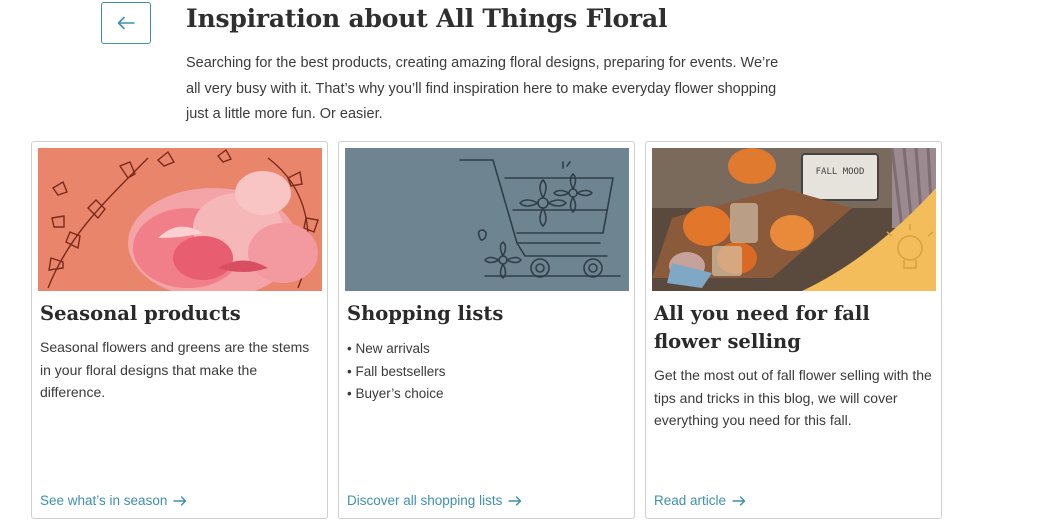 This screenshot has width=1040, height=520. I want to click on fall-decor-photo-icon: FALL MOOD, so click(794, 219).